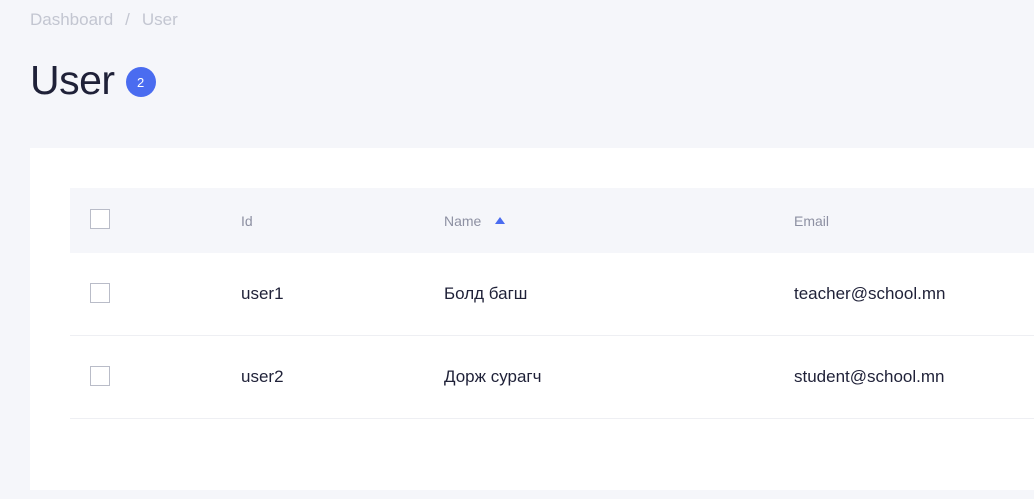 The width and height of the screenshot is (1034, 499). What do you see at coordinates (486, 293) in the screenshot?
I see `cell-name: Болд багш` at bounding box center [486, 293].